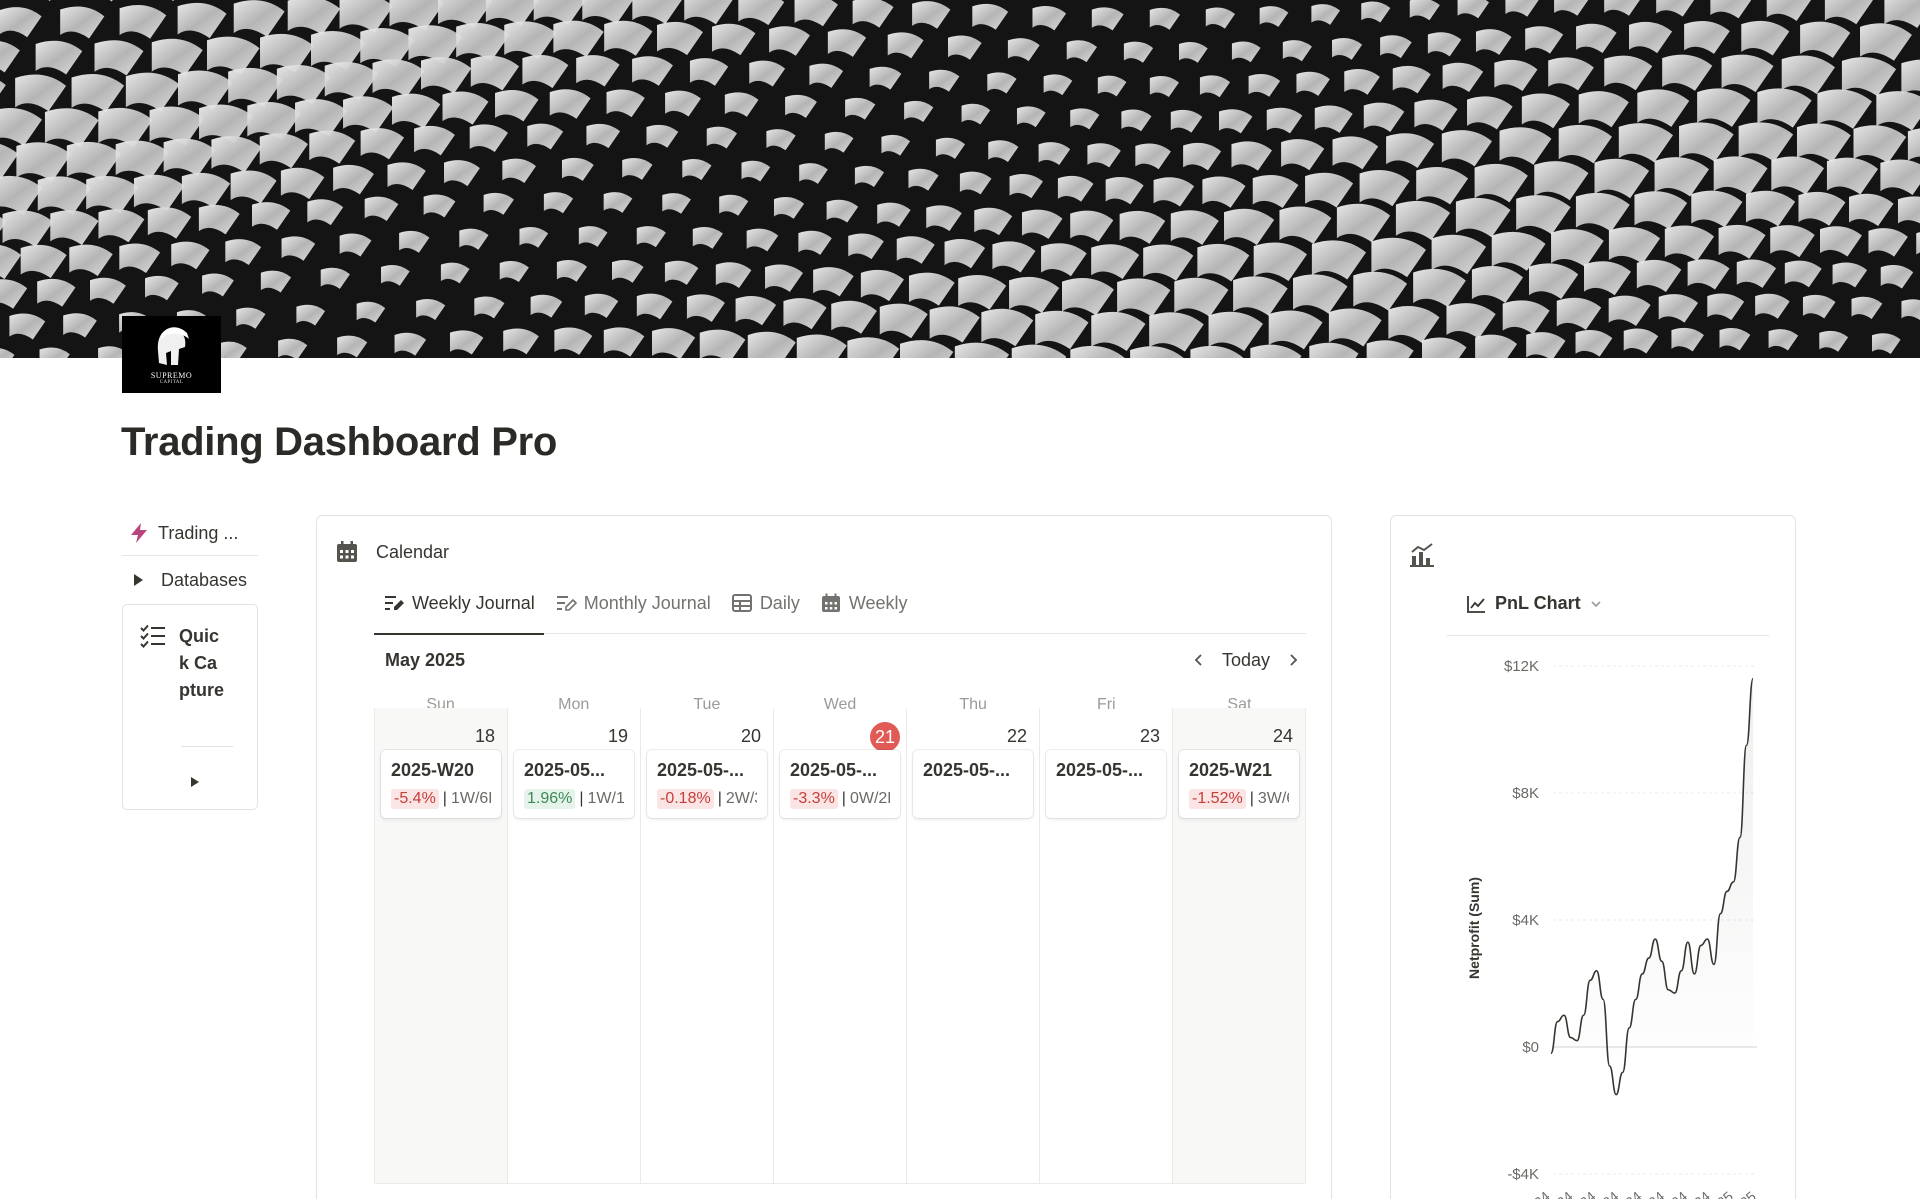  I want to click on table-icon, so click(741, 603).